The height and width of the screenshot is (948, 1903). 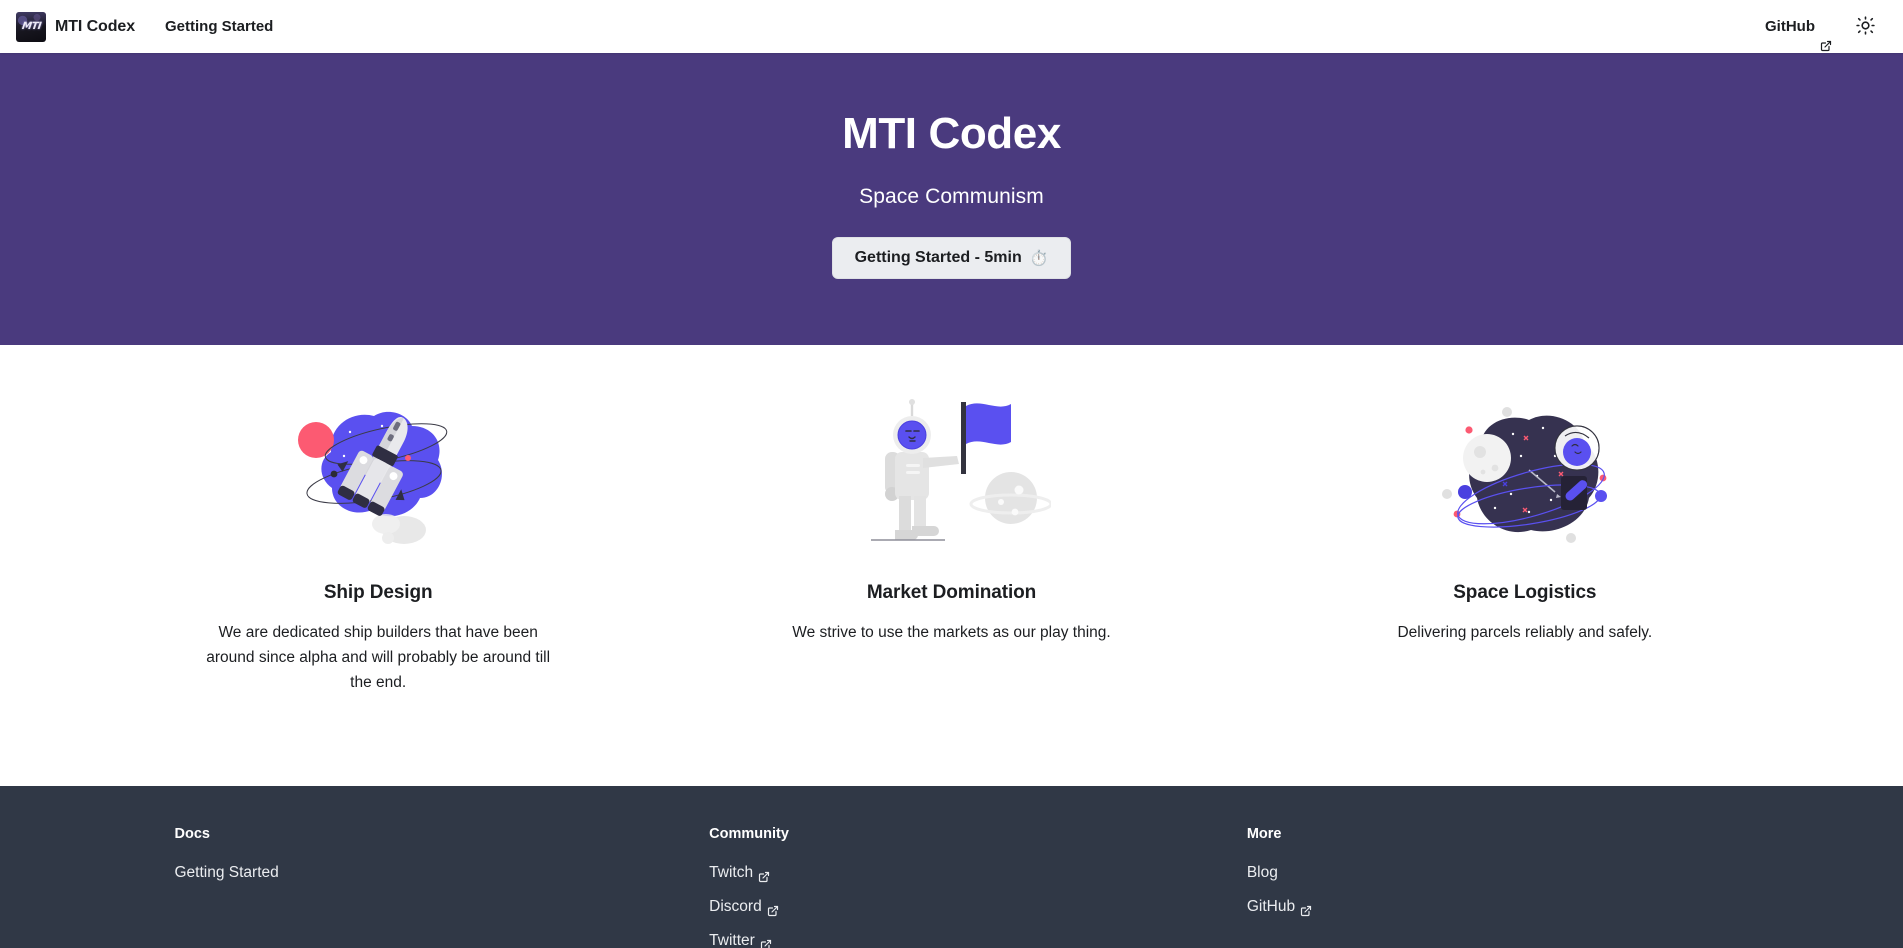 I want to click on feature-title: Space Logistics, so click(x=1525, y=592).